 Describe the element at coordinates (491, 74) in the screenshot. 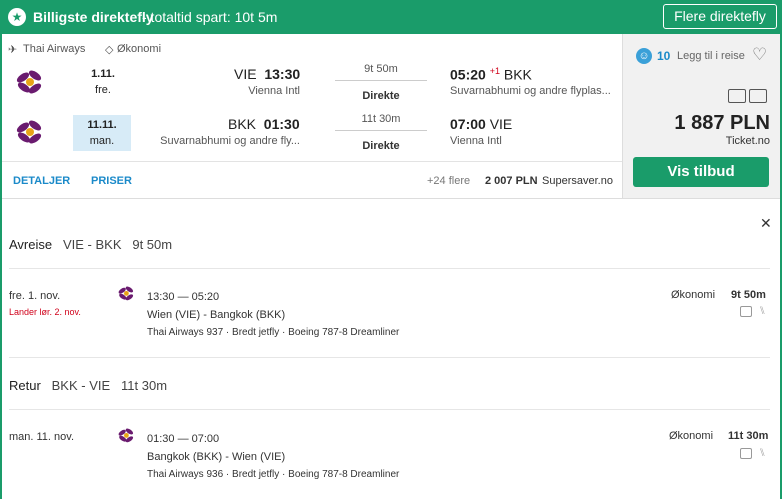

I see `outbound-arrival: 05:20 +1 BKK` at that location.